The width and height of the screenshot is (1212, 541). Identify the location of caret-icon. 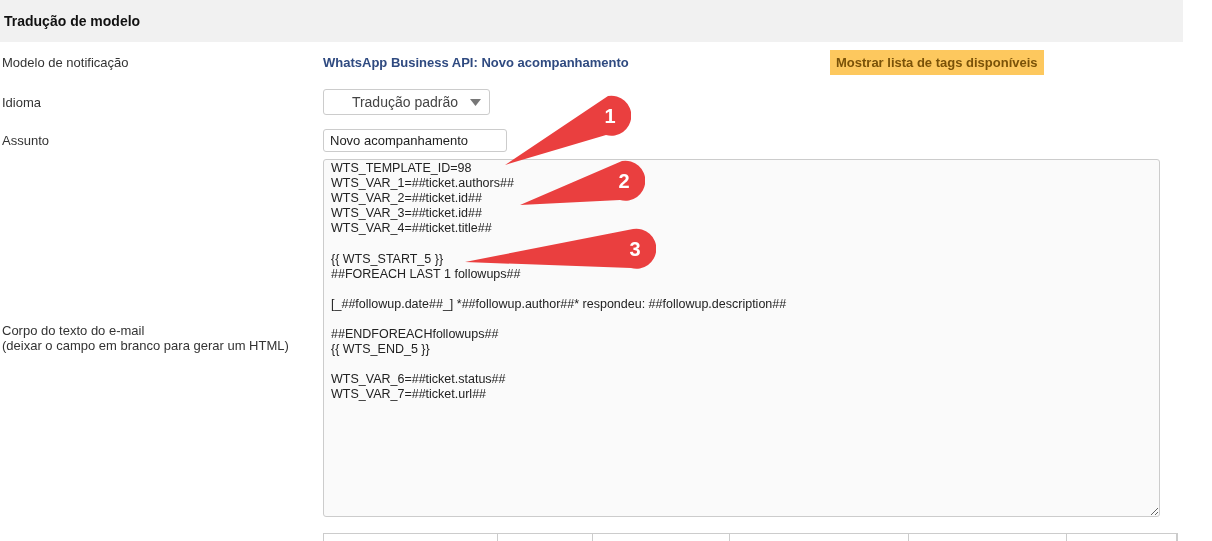
(475, 102).